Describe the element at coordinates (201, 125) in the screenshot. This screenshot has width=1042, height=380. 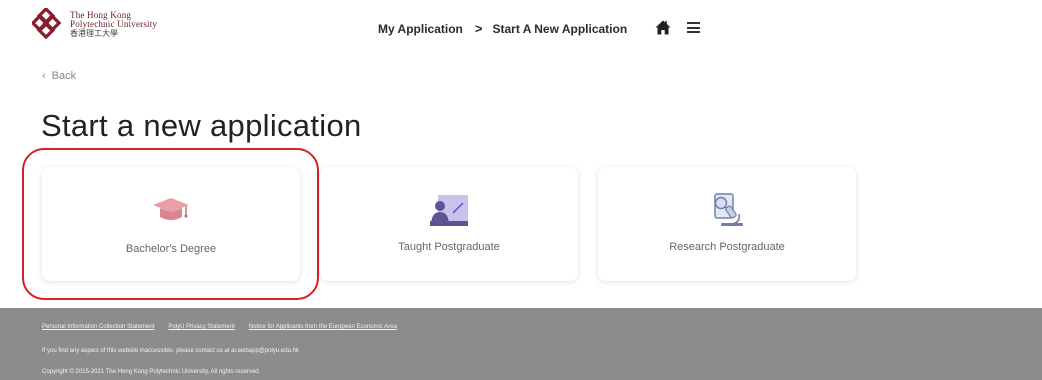
I see `page-title: Start a new application` at that location.